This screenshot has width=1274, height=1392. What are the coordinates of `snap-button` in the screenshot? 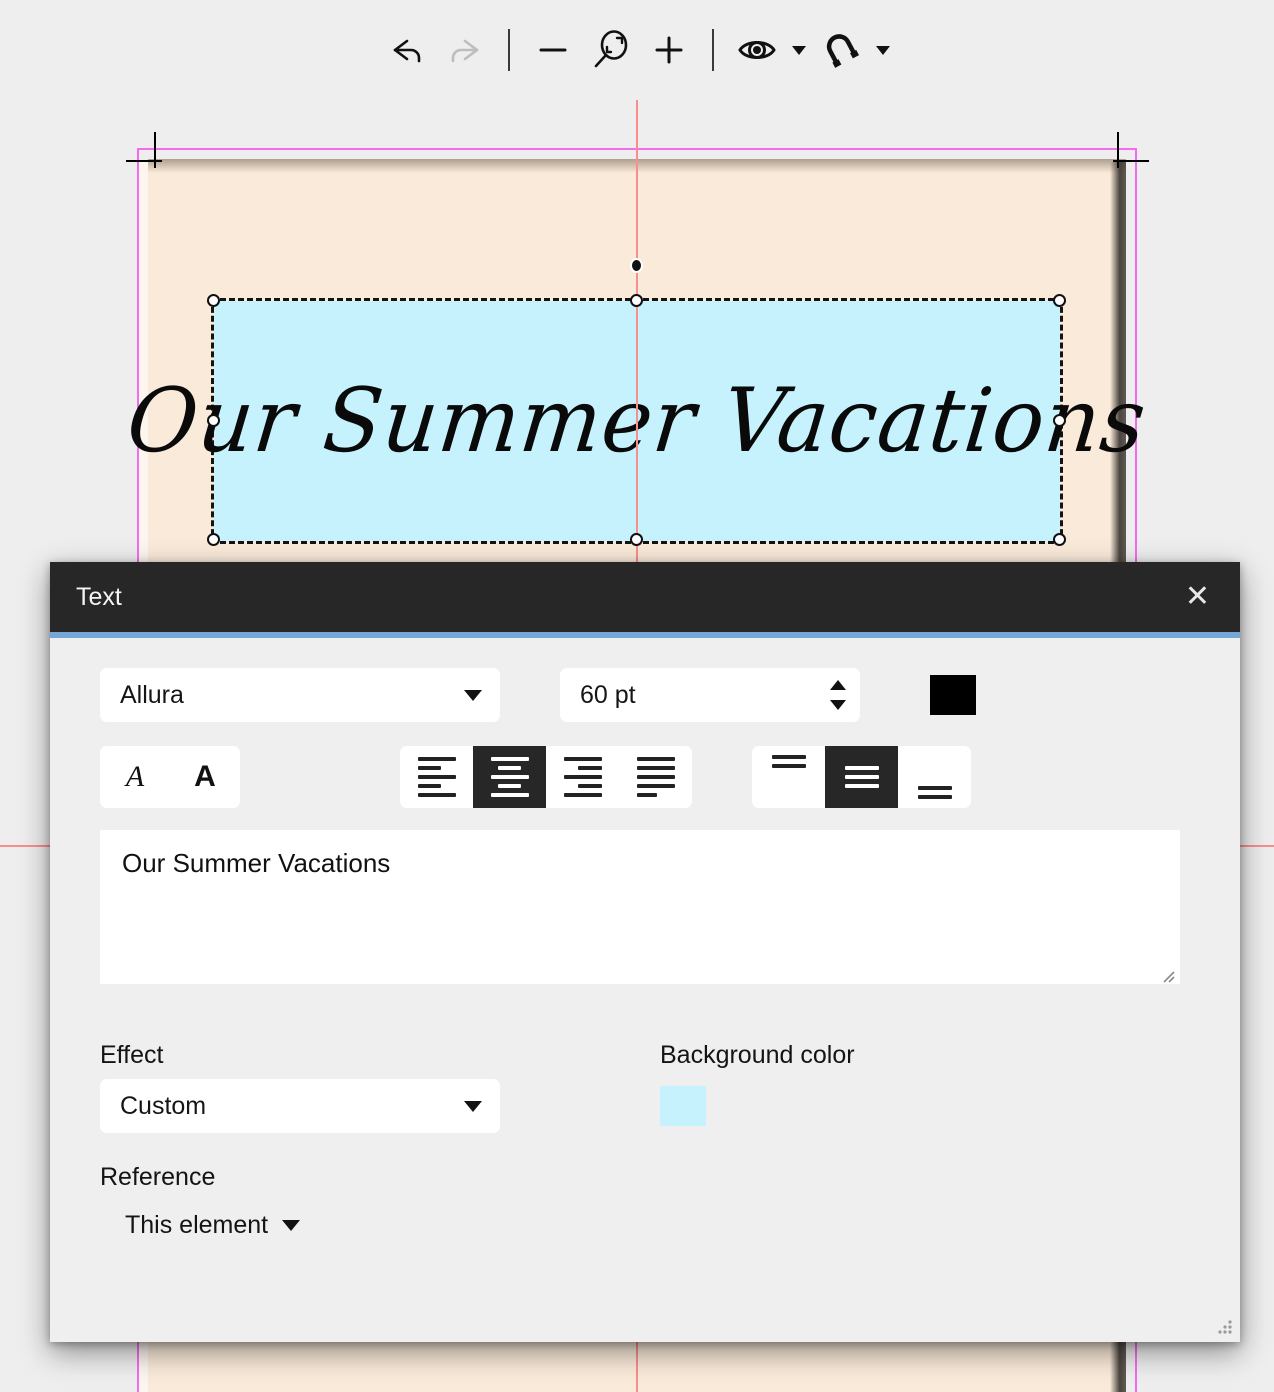 It's located at (841, 50).